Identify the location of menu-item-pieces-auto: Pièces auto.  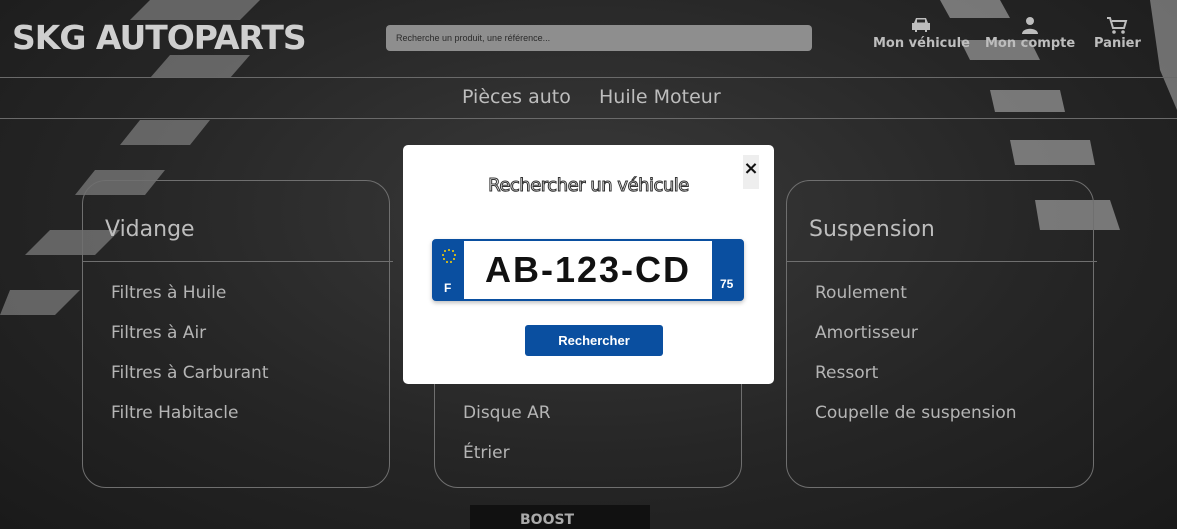
(516, 97).